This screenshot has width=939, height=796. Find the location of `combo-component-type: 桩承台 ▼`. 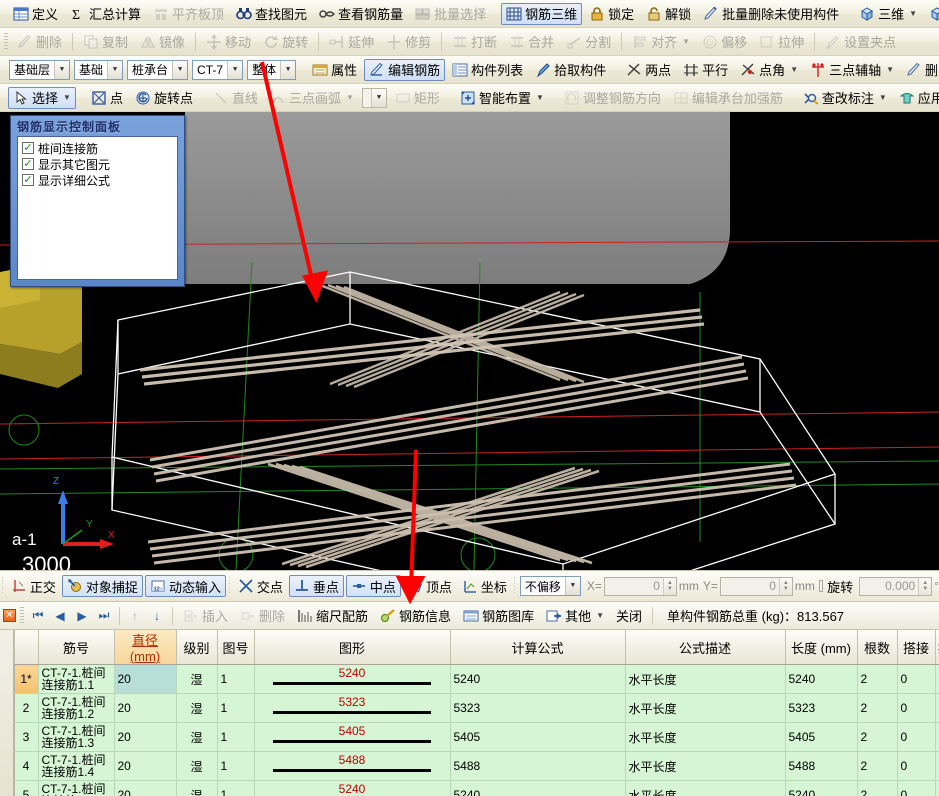

combo-component-type: 桩承台 ▼ is located at coordinates (158, 69).